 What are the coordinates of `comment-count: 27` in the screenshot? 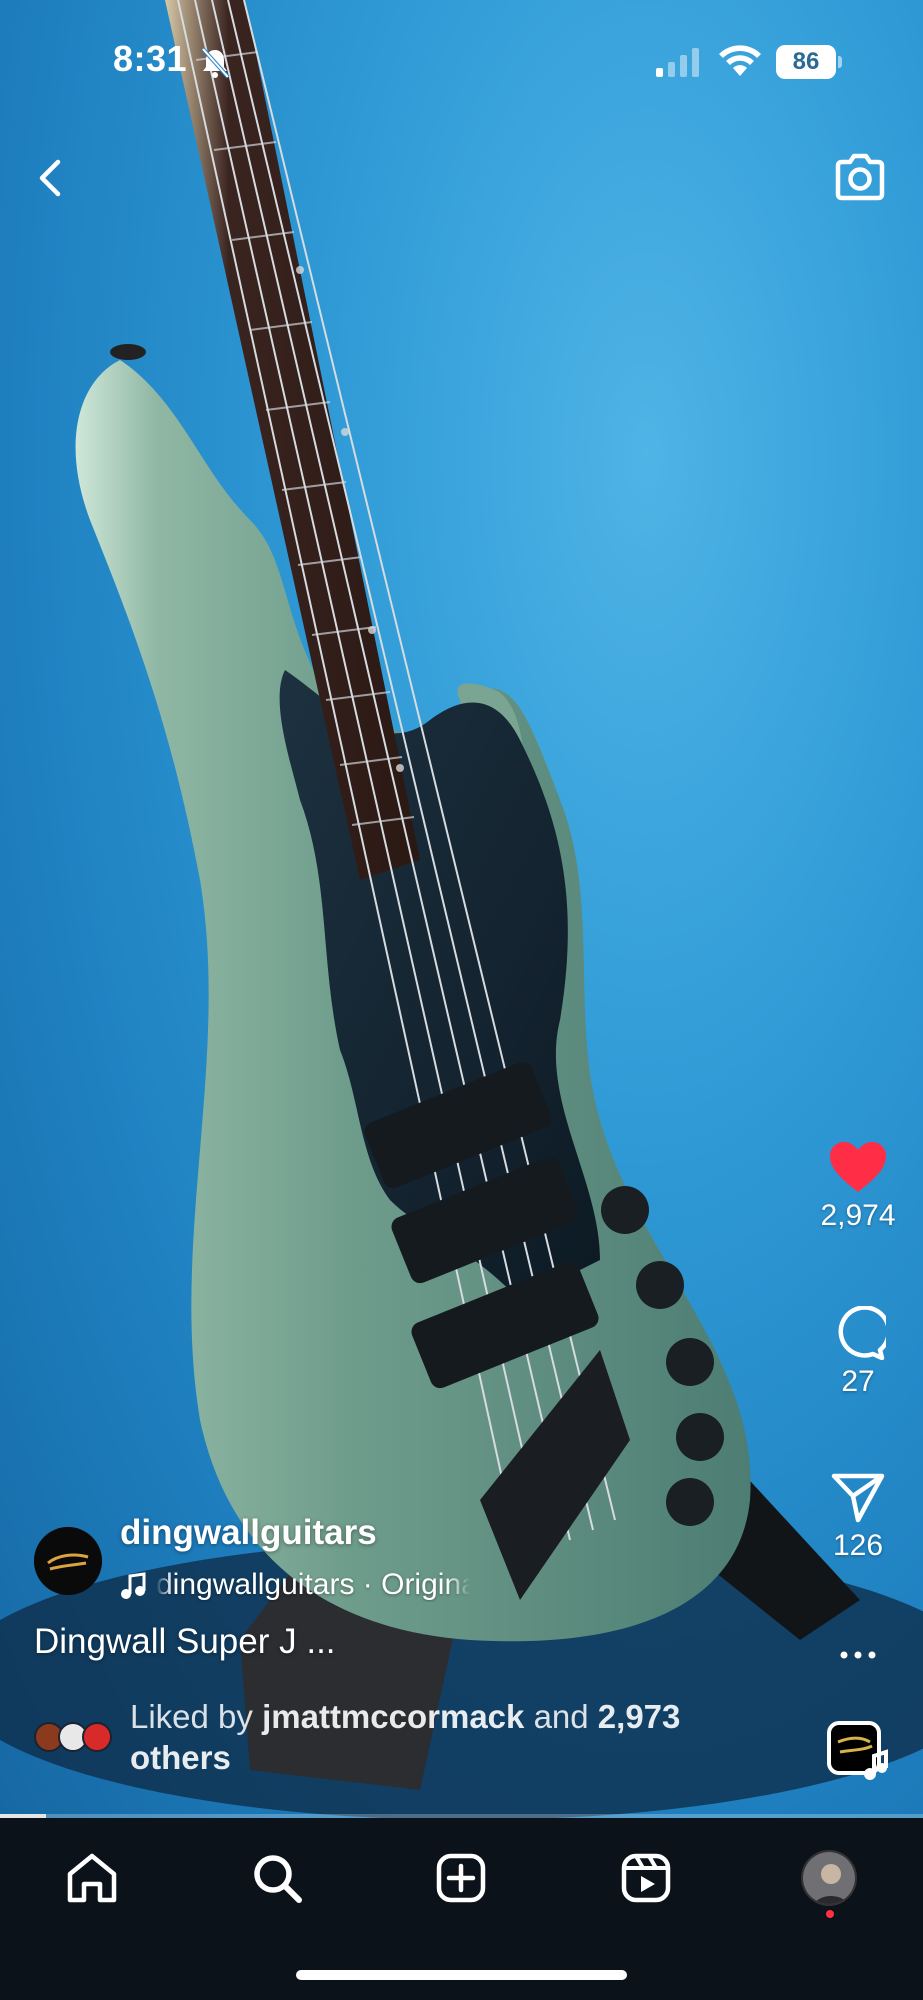 It's located at (858, 1381).